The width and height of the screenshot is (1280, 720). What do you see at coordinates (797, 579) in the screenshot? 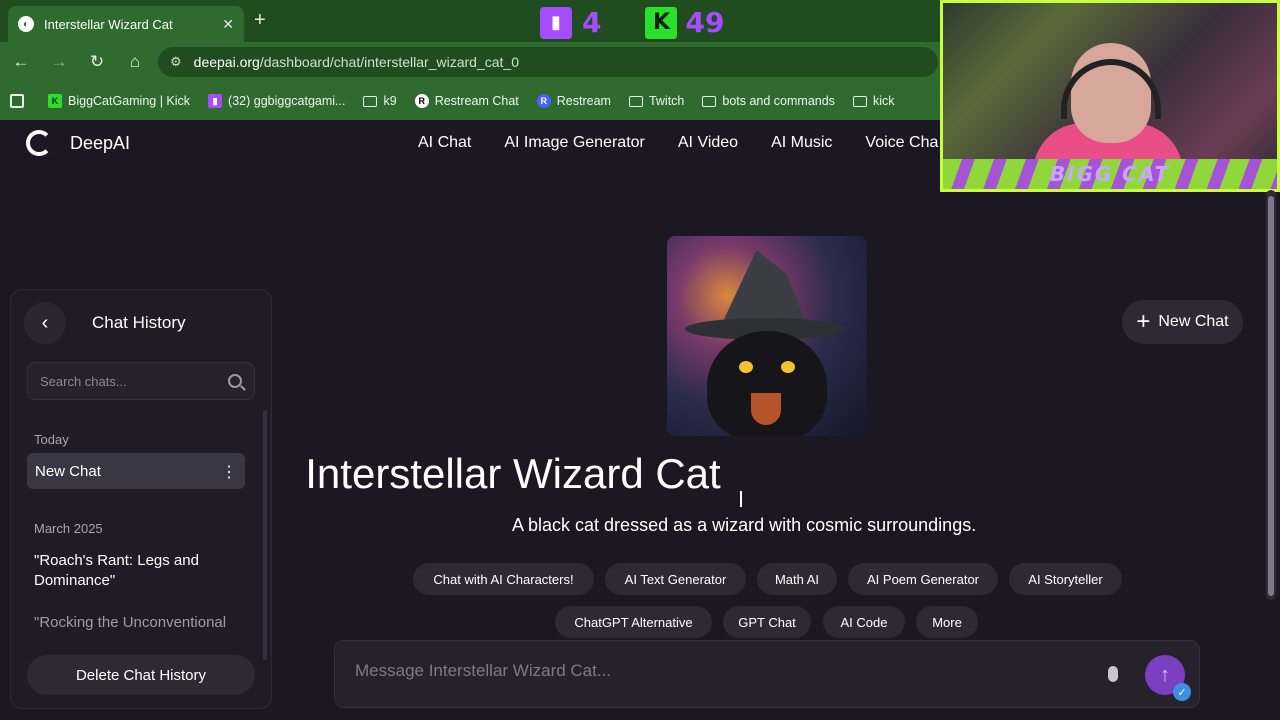
I see `chip-math-ai: Math AI` at bounding box center [797, 579].